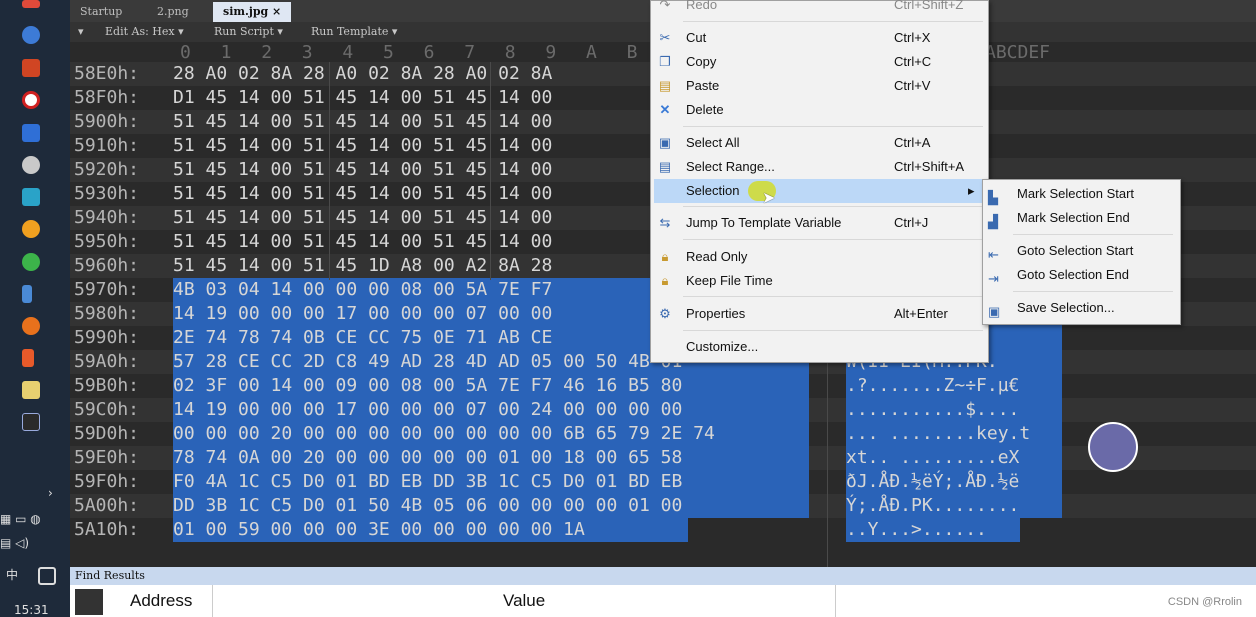 This screenshot has height=617, width=1256. I want to click on record-icon, so click(31, 100).